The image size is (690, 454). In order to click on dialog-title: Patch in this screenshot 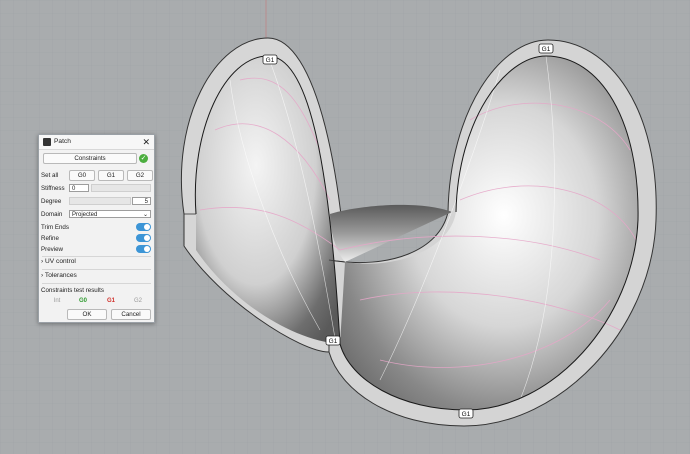, I will do `click(62, 141)`.